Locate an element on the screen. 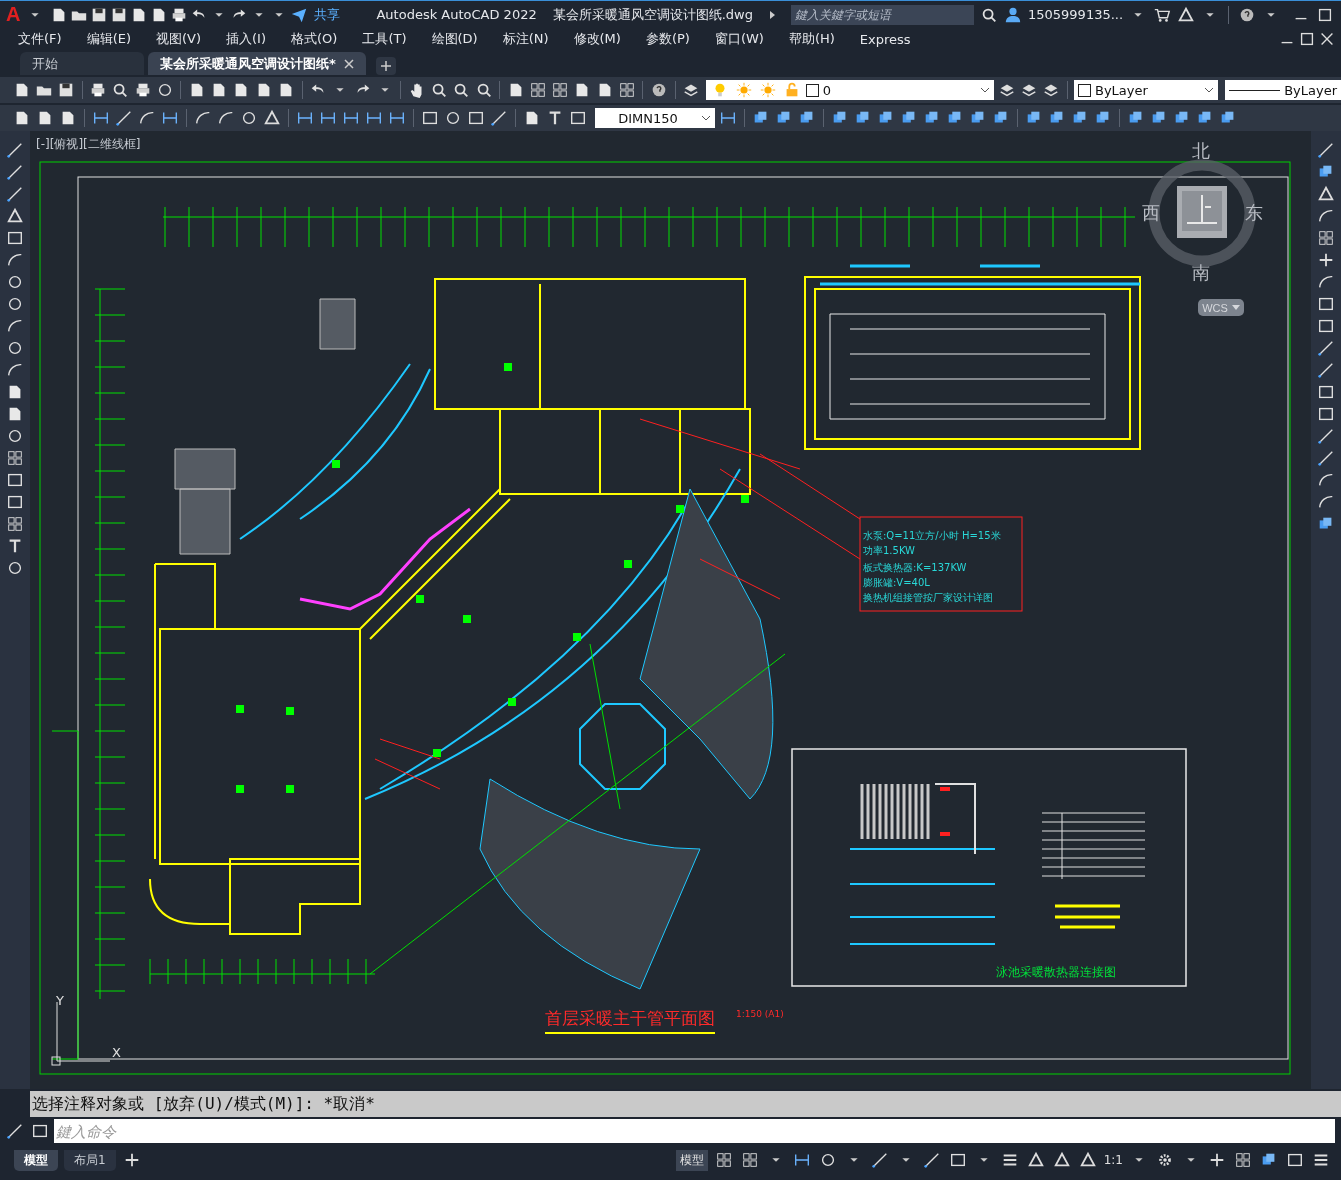 The height and width of the screenshot is (1180, 1341). menu-item: 参数(P) is located at coordinates (673, 39).